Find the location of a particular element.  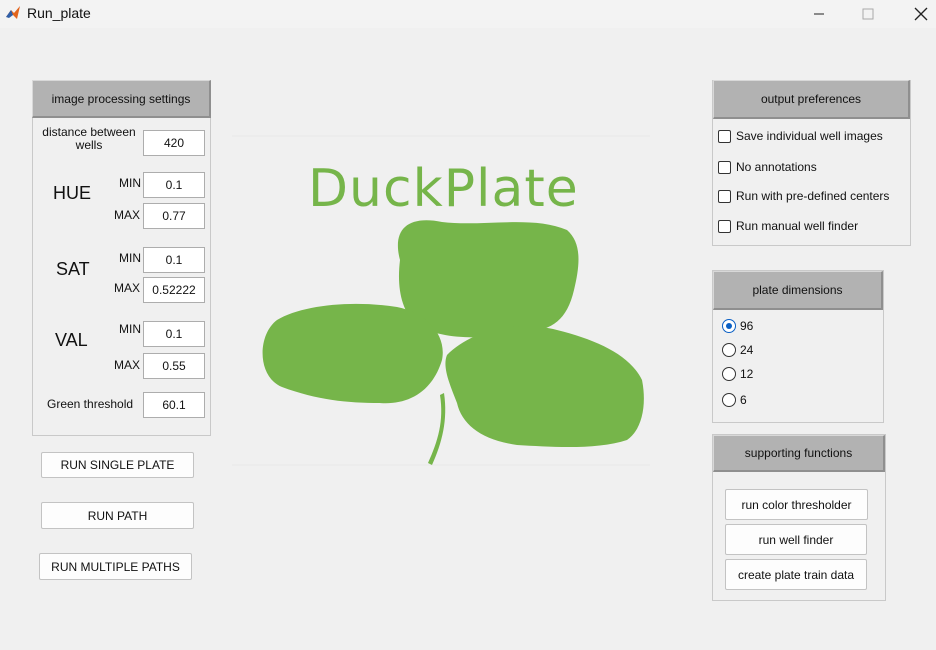

sat-label: SAT is located at coordinates (73, 269).